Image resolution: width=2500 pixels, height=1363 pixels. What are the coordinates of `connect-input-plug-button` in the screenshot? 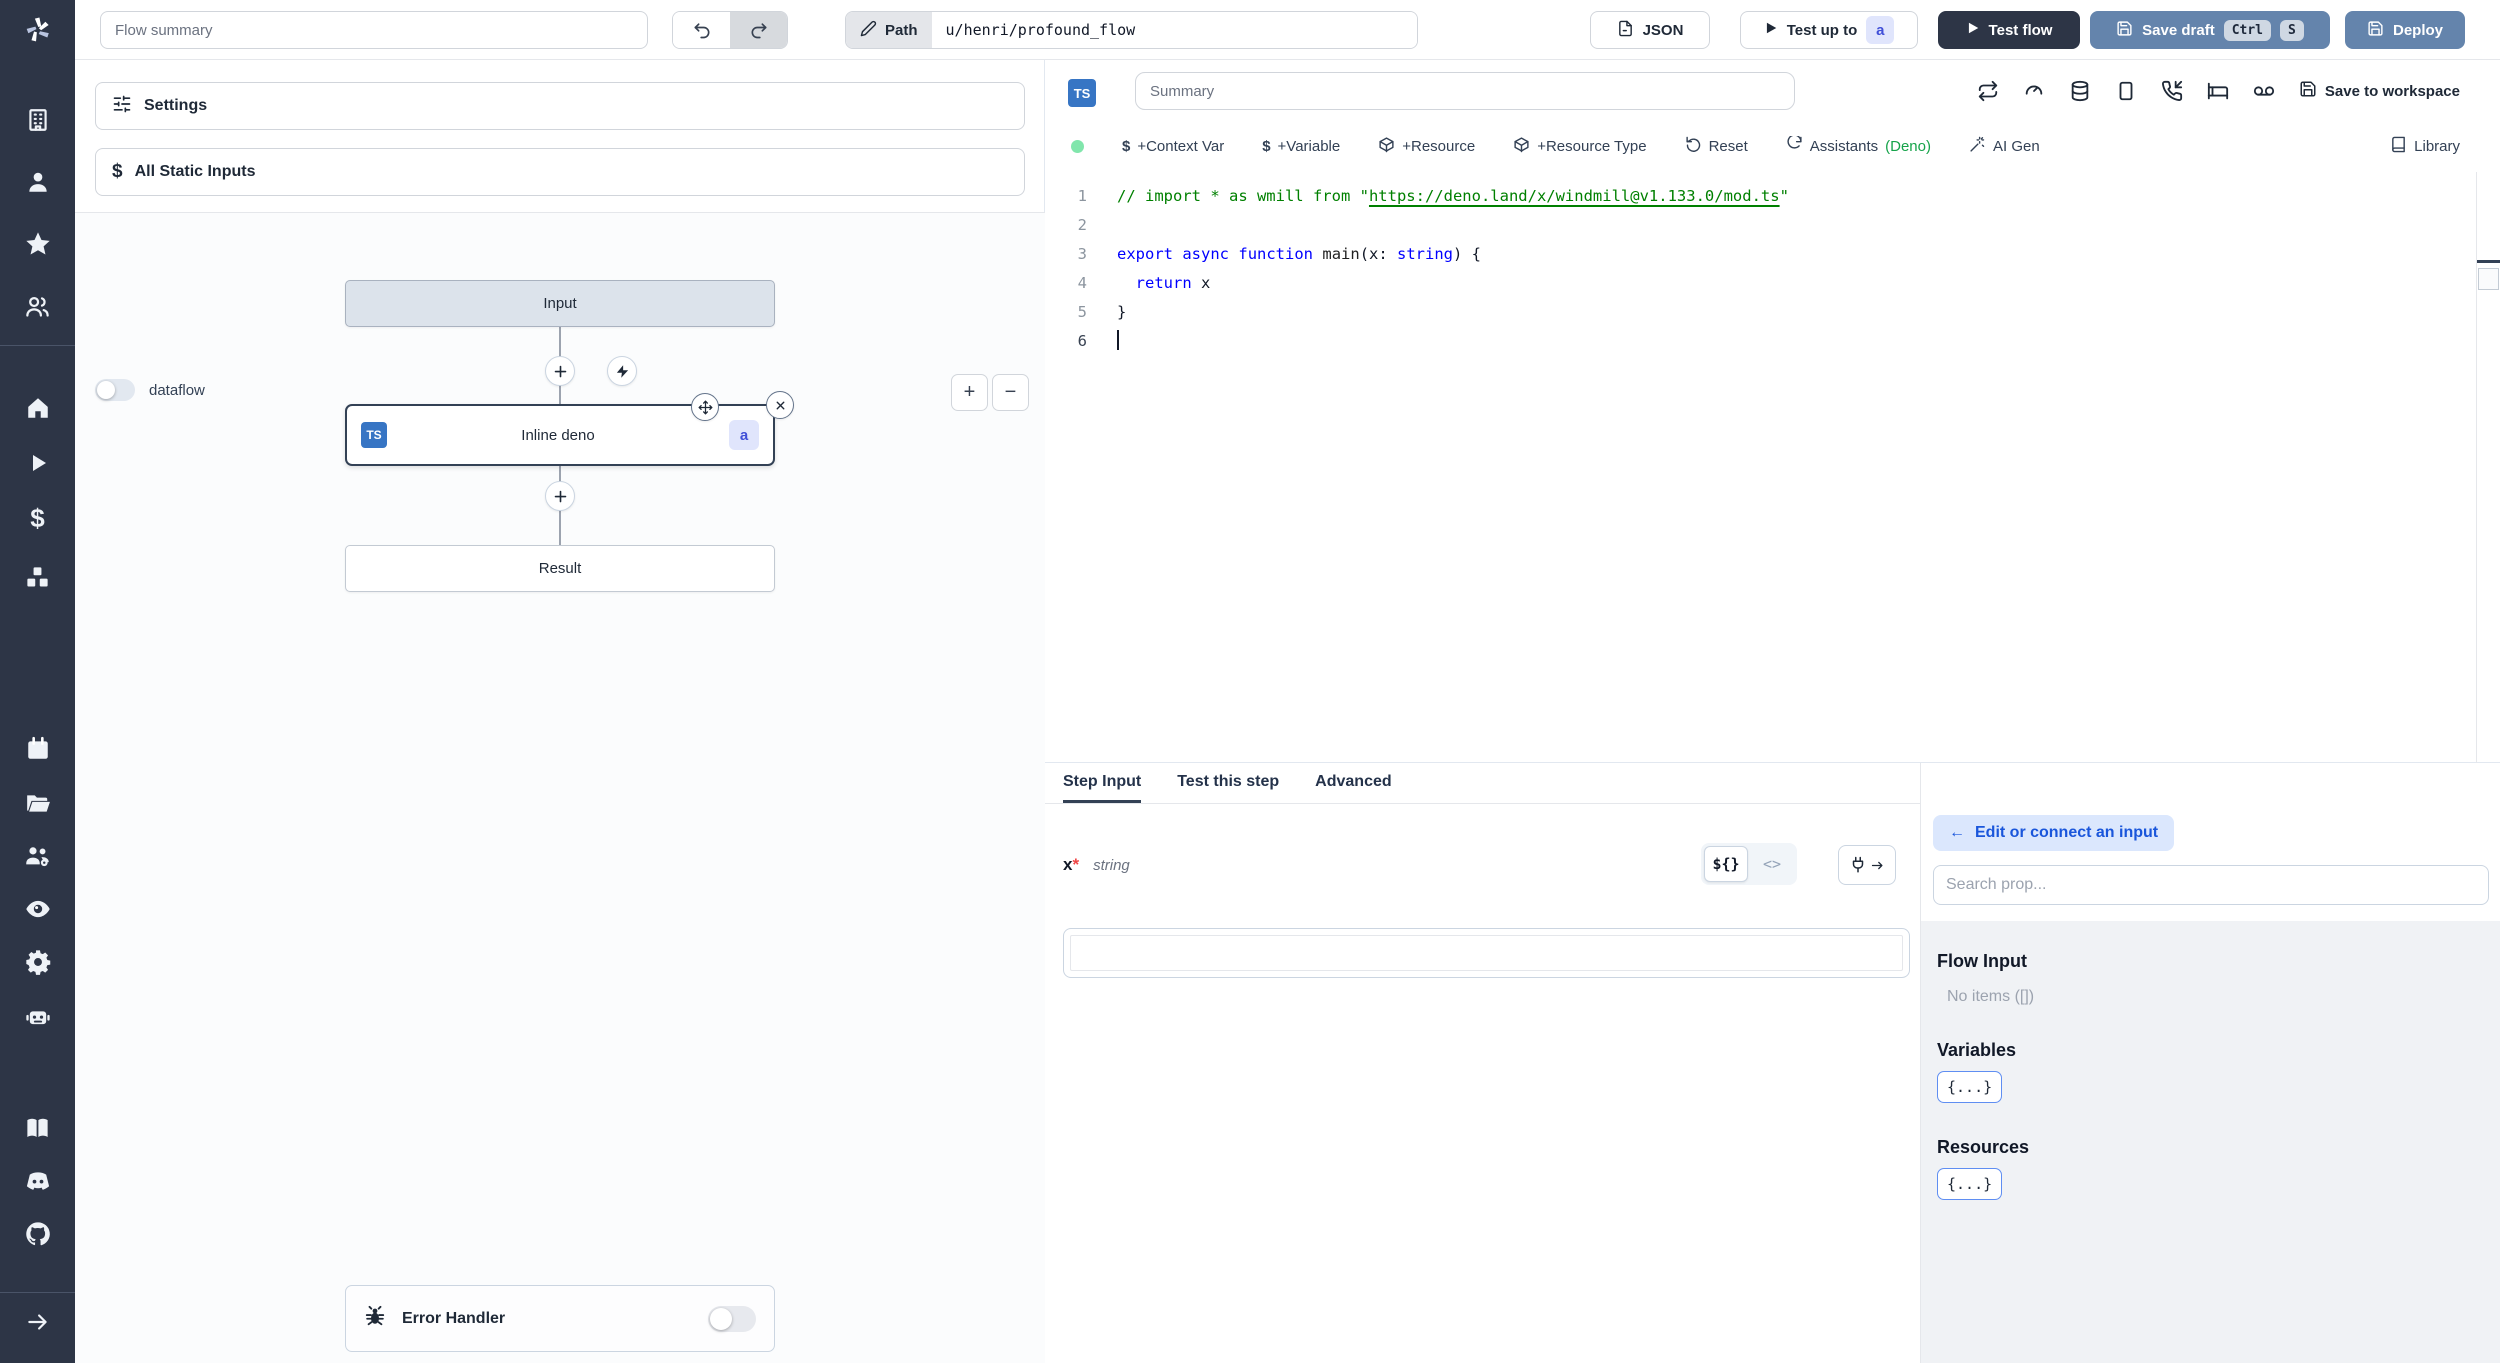 It's located at (1867, 865).